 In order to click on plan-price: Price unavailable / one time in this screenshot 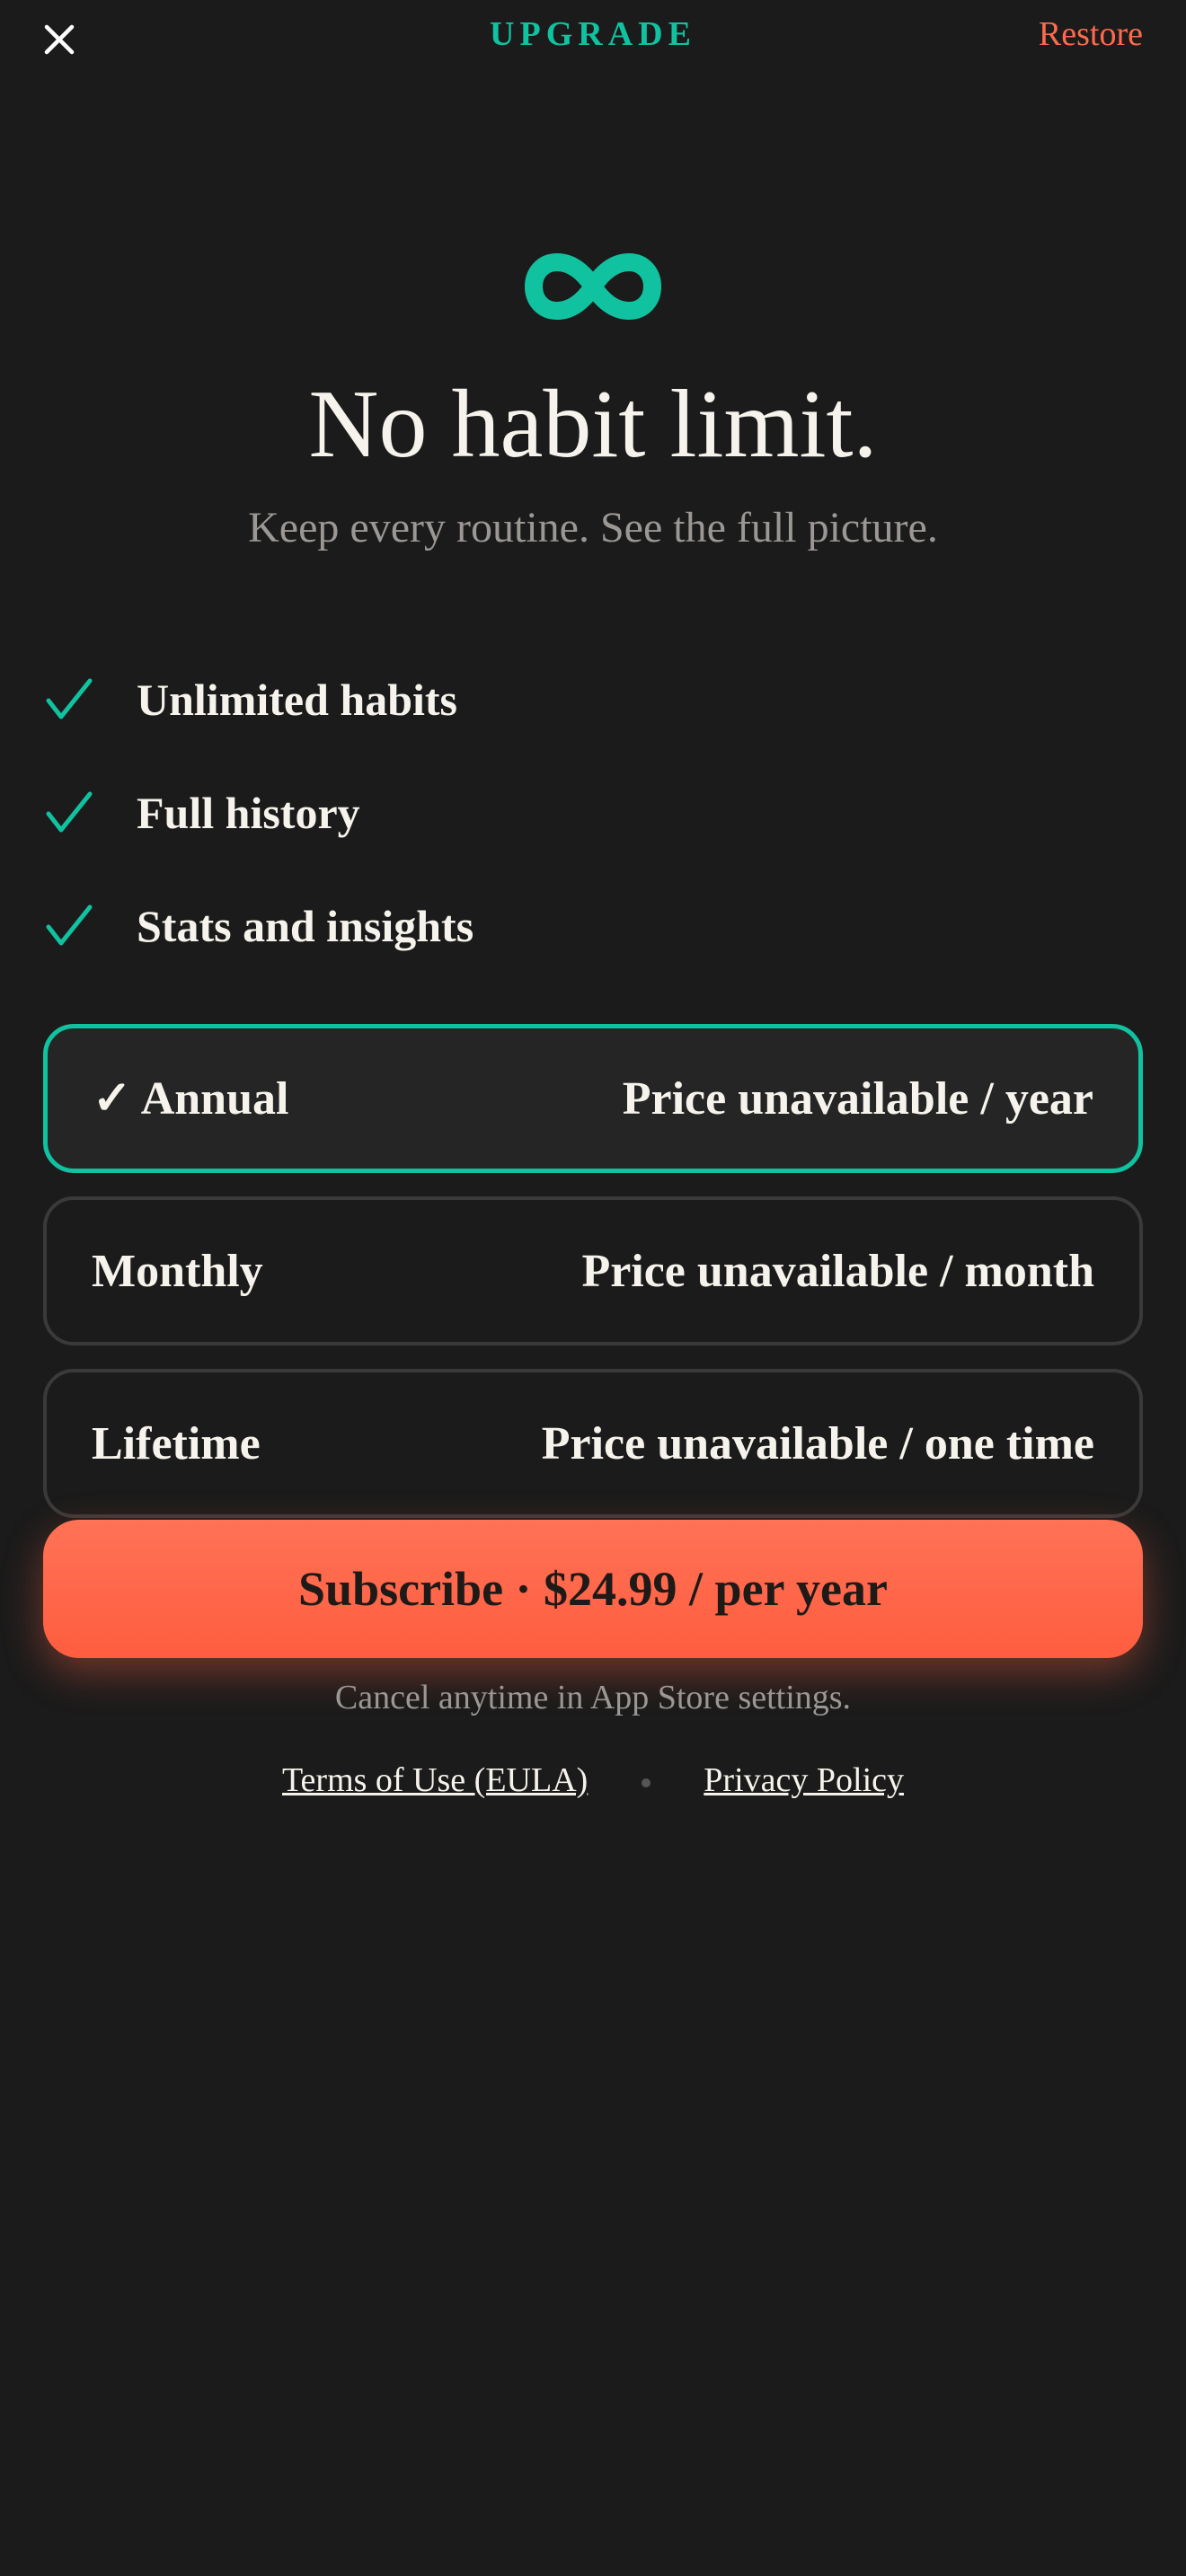, I will do `click(817, 1443)`.